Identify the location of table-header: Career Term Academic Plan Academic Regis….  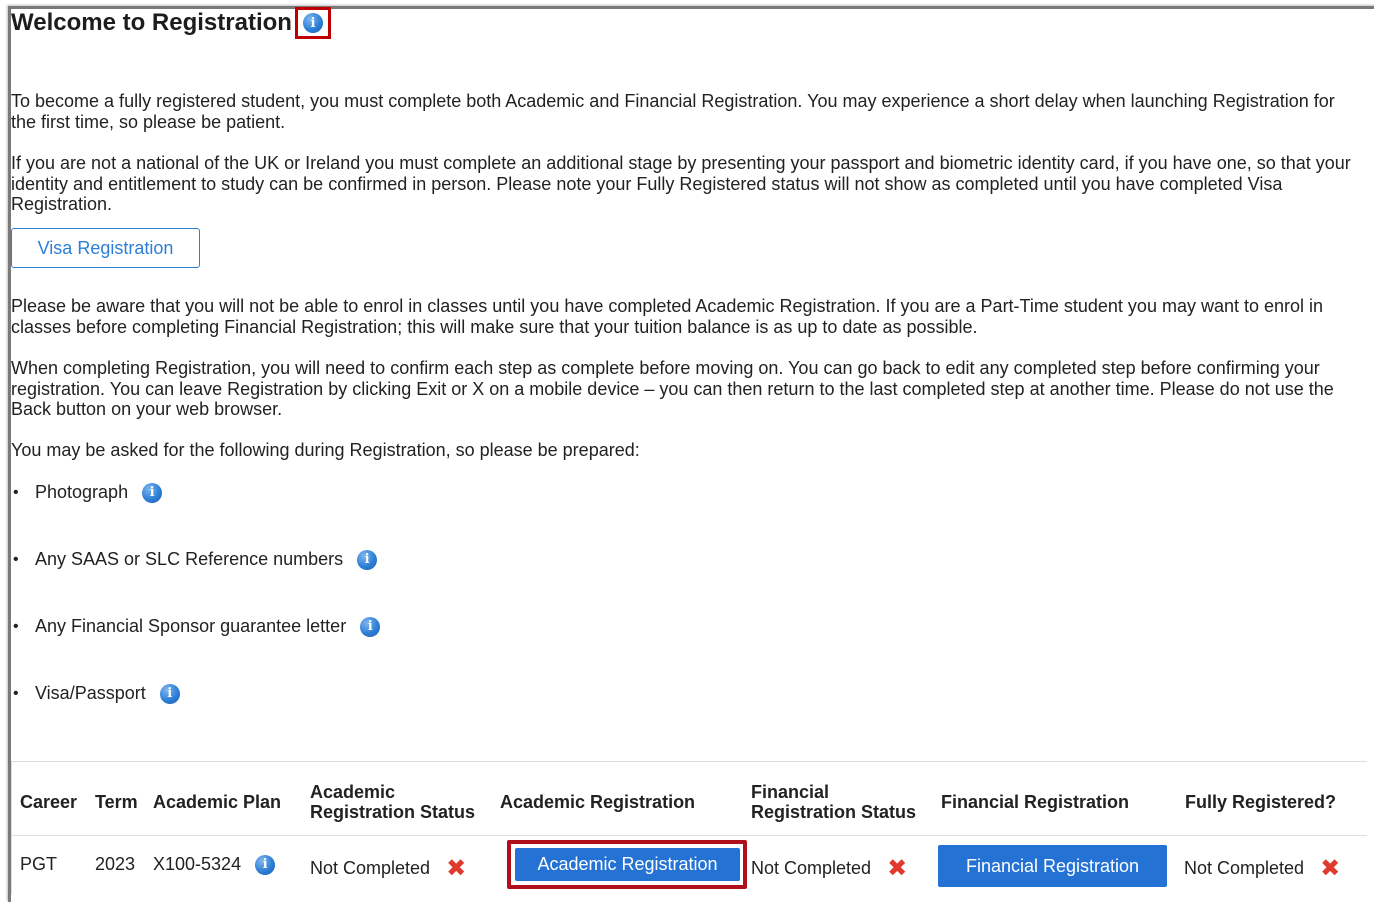
(689, 799).